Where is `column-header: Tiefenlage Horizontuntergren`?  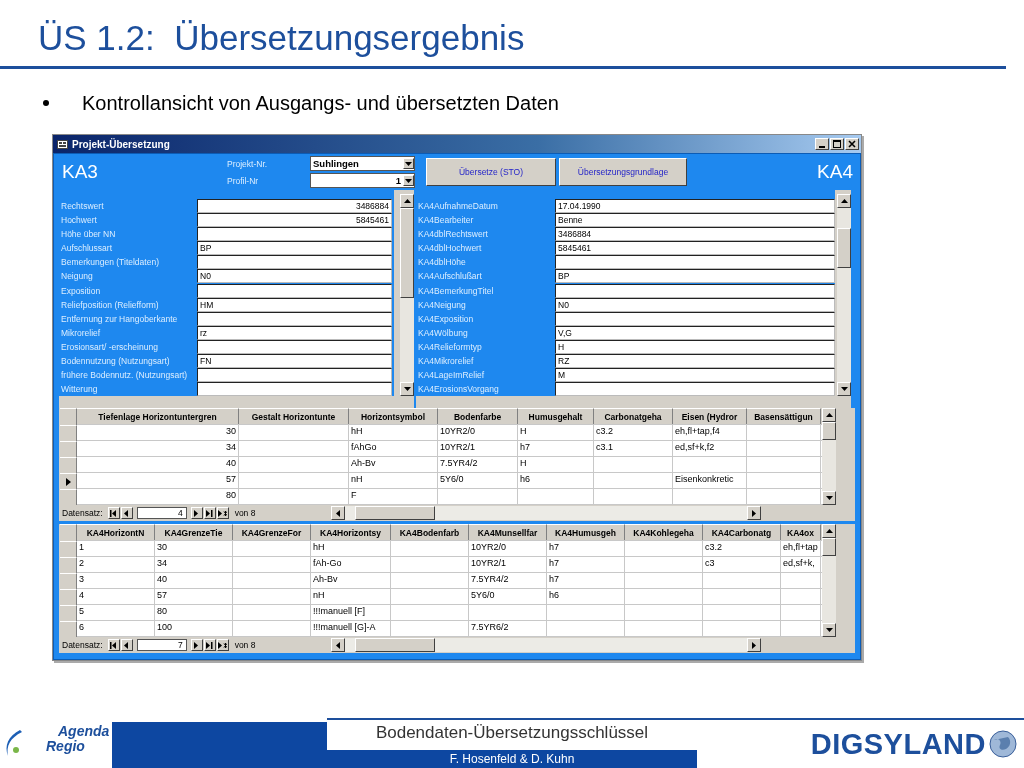
column-header: Tiefenlage Horizontuntergren is located at coordinates (158, 416).